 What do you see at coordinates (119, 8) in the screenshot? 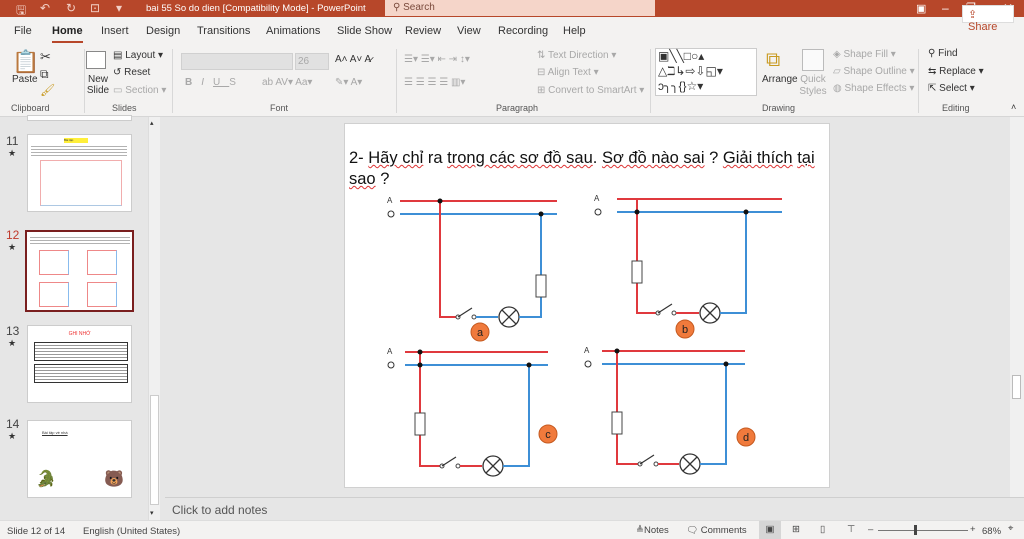
I see `customize-toolbar-icon: ▾` at bounding box center [119, 8].